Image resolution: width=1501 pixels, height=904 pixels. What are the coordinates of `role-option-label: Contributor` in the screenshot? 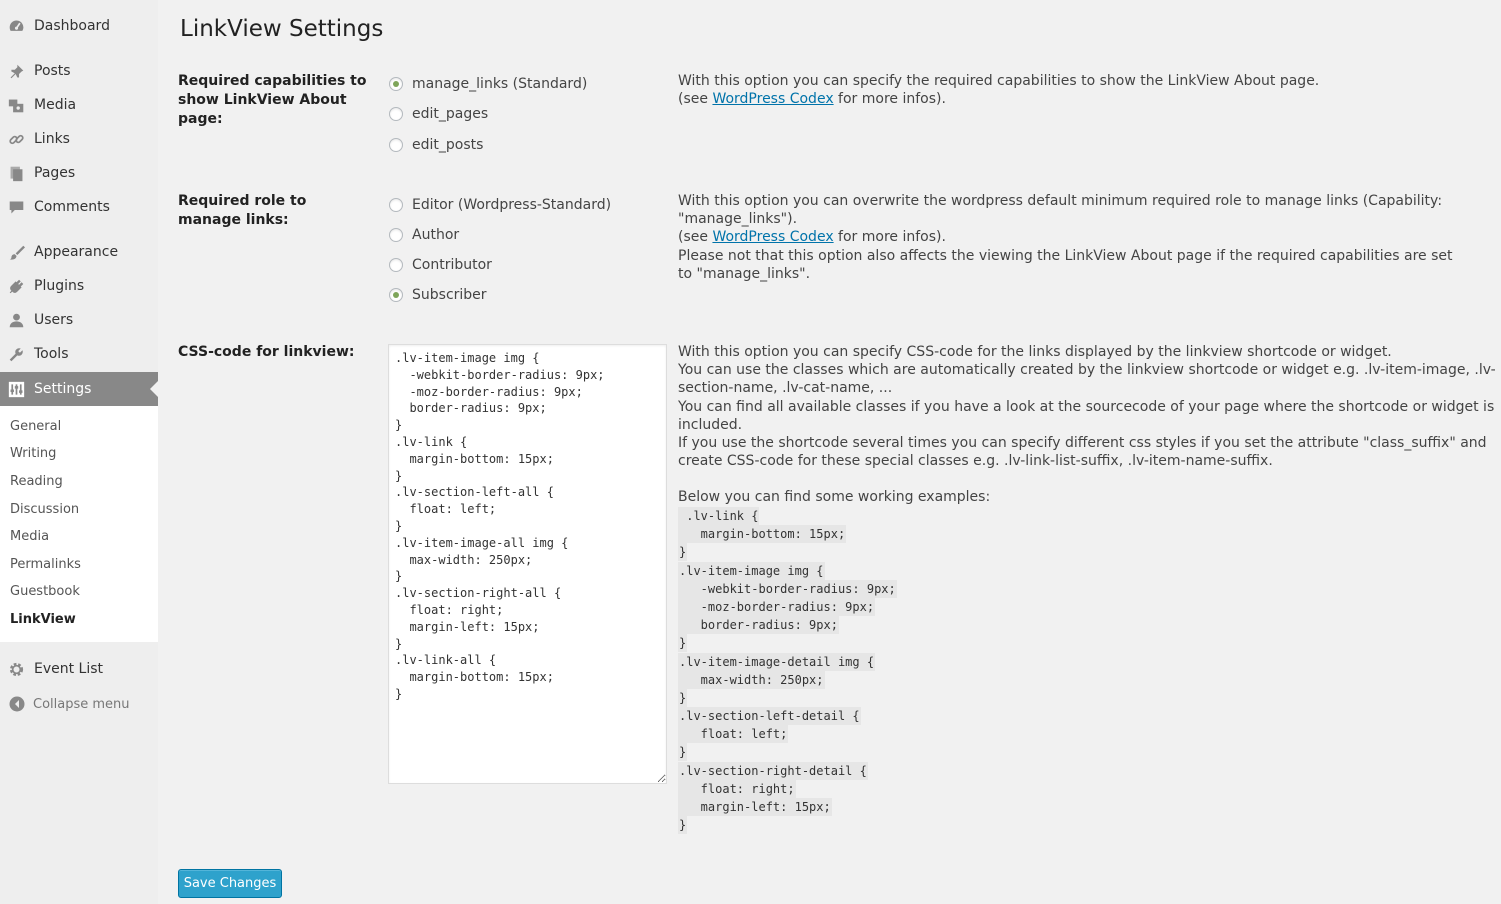 It's located at (452, 265).